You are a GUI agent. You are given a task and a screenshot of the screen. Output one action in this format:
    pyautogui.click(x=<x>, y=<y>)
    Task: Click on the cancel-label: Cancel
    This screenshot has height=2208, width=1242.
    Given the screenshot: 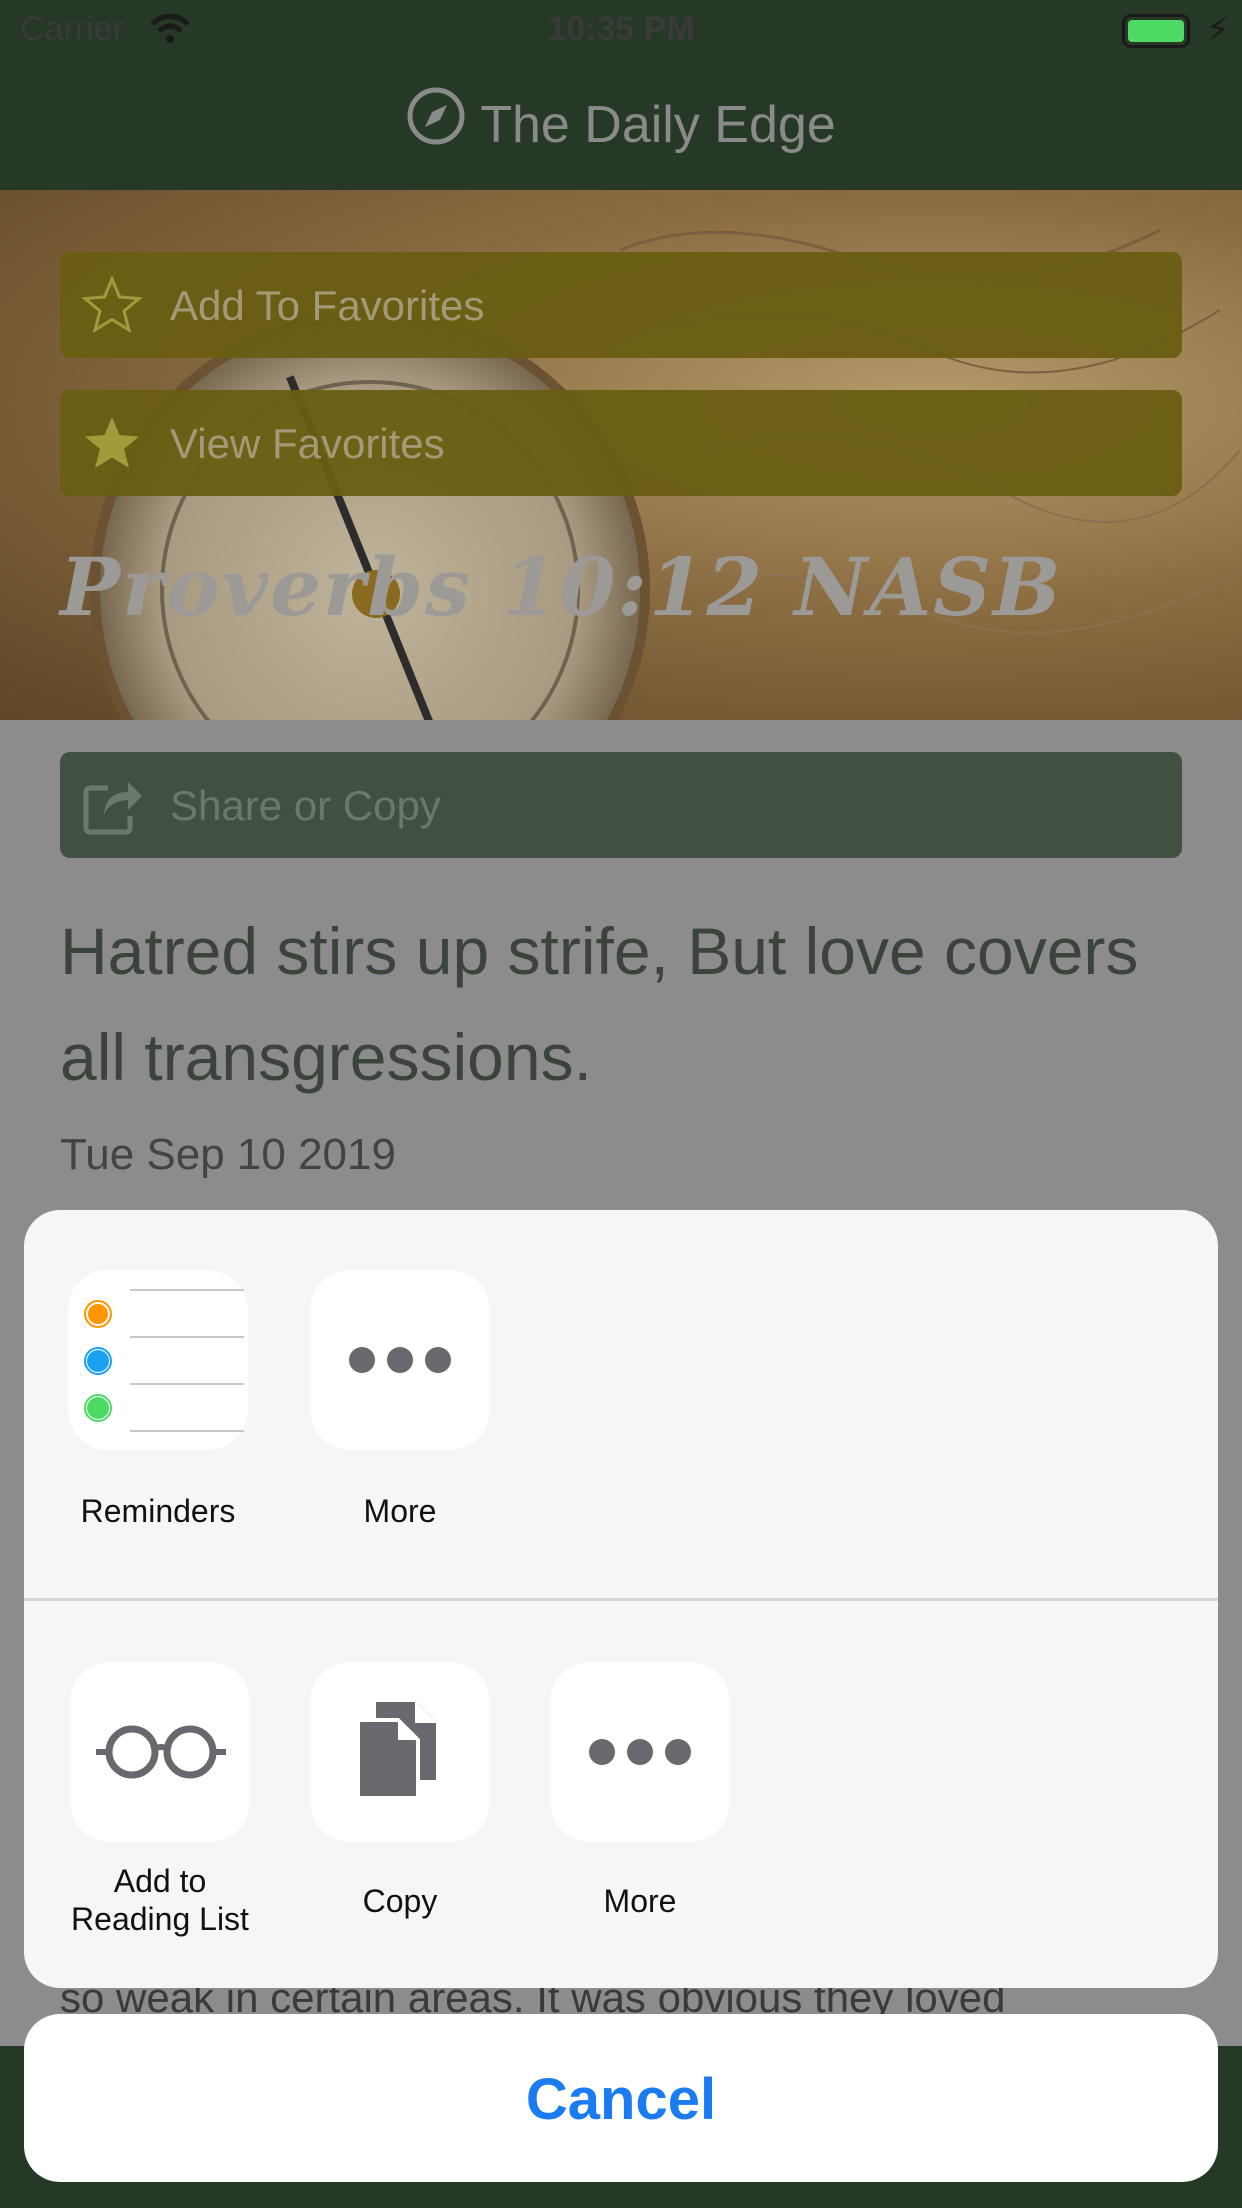 What is the action you would take?
    pyautogui.click(x=621, y=2099)
    